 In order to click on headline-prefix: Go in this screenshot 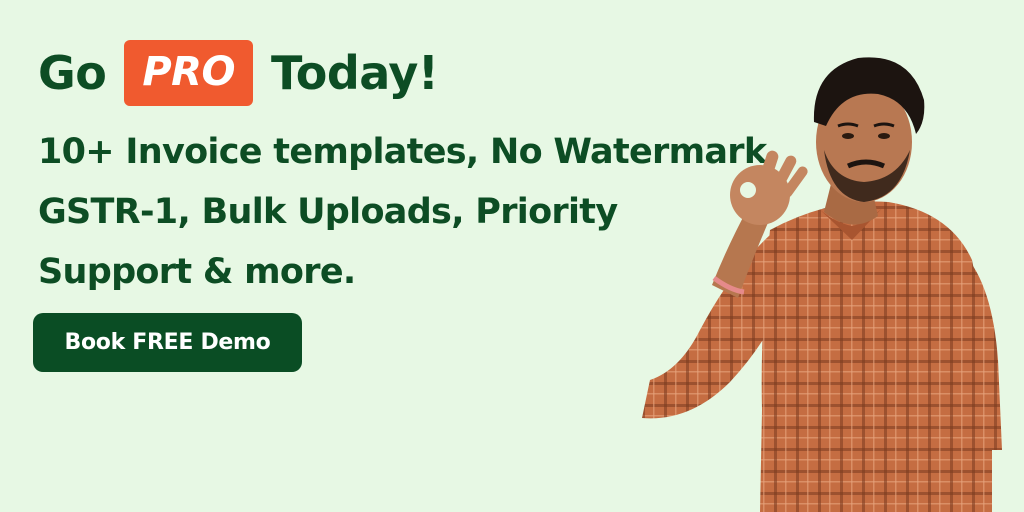, I will do `click(72, 73)`.